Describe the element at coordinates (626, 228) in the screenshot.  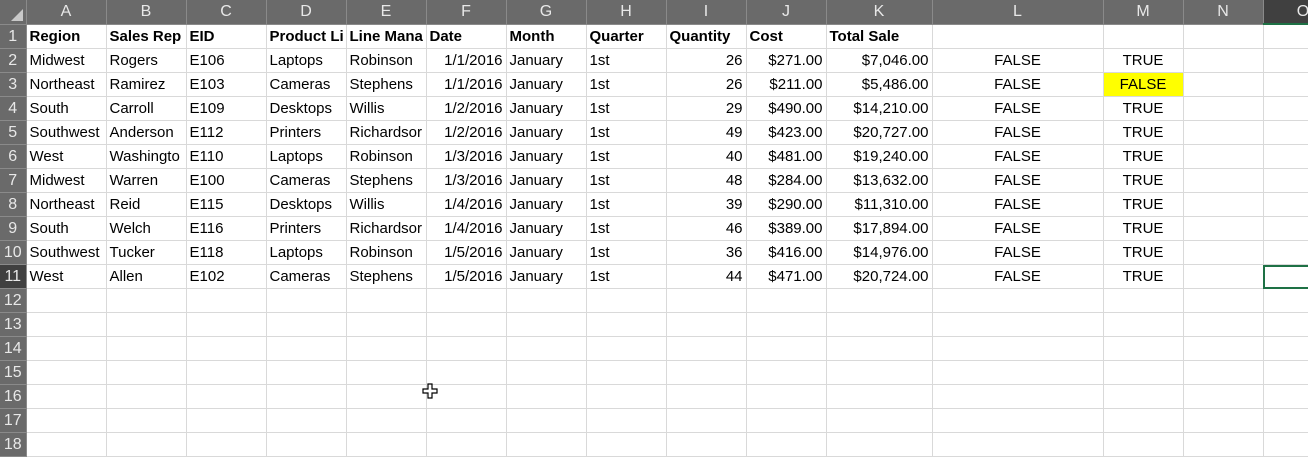
I see `cell-h9: 1st` at that location.